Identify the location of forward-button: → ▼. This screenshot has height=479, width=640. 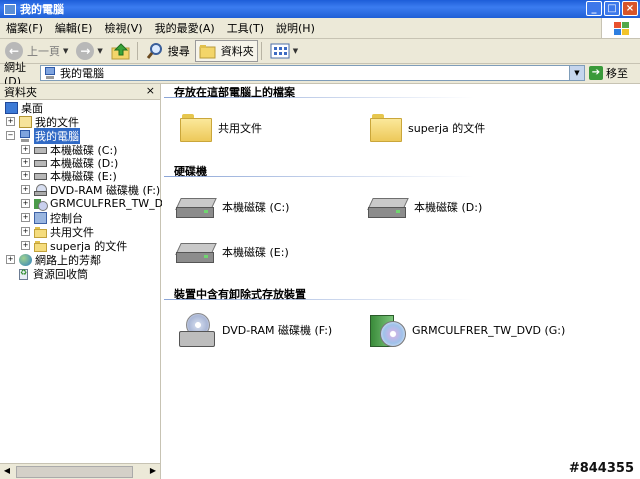
(89, 51).